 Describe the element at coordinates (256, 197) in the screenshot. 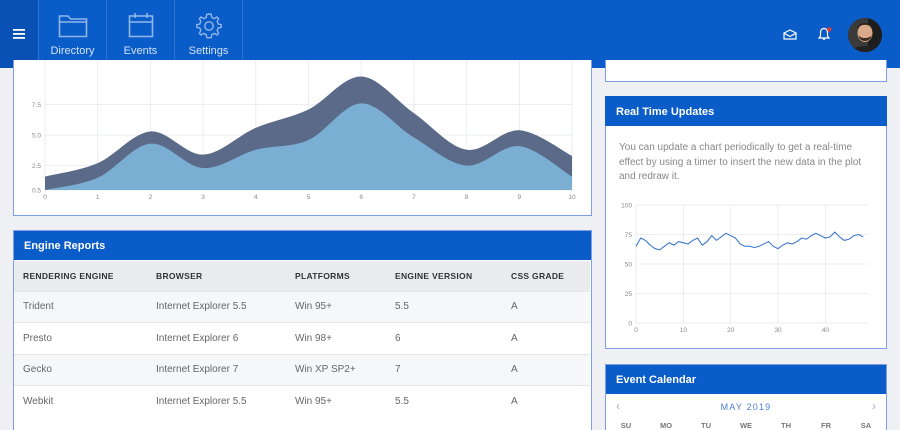

I see `x-tick-label: 4` at that location.